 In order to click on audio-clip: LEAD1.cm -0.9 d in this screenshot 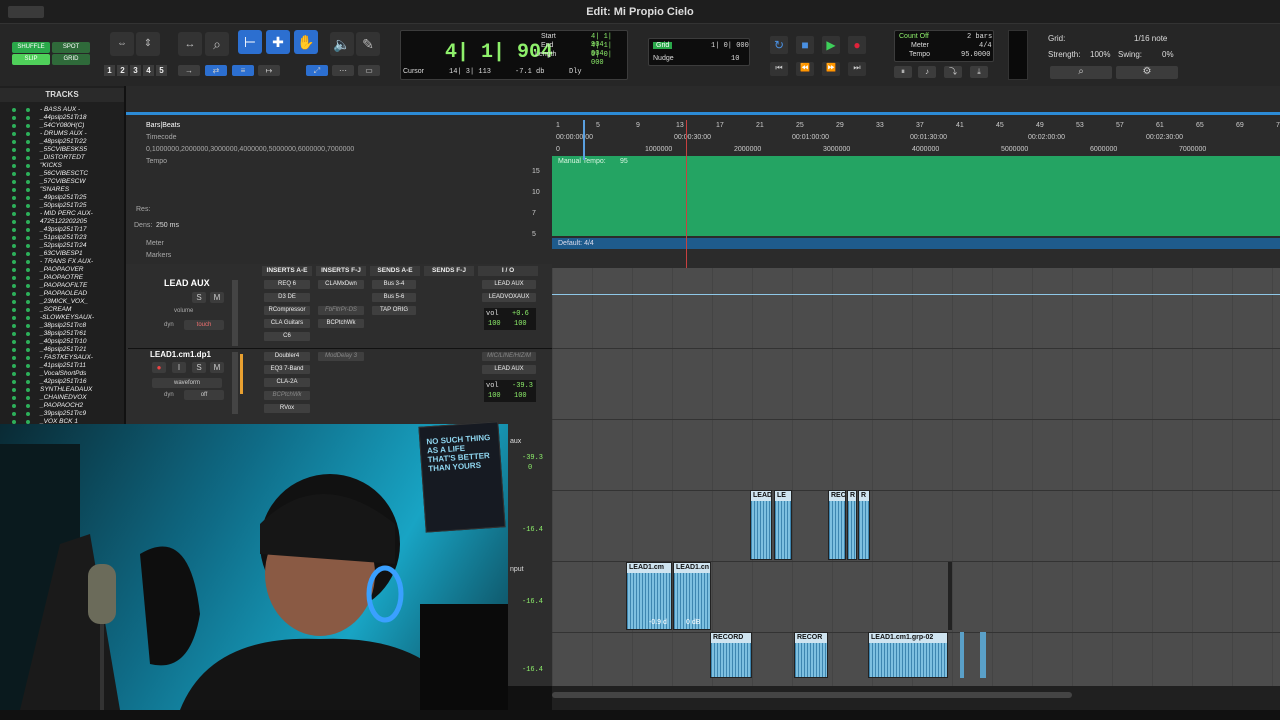, I will do `click(649, 596)`.